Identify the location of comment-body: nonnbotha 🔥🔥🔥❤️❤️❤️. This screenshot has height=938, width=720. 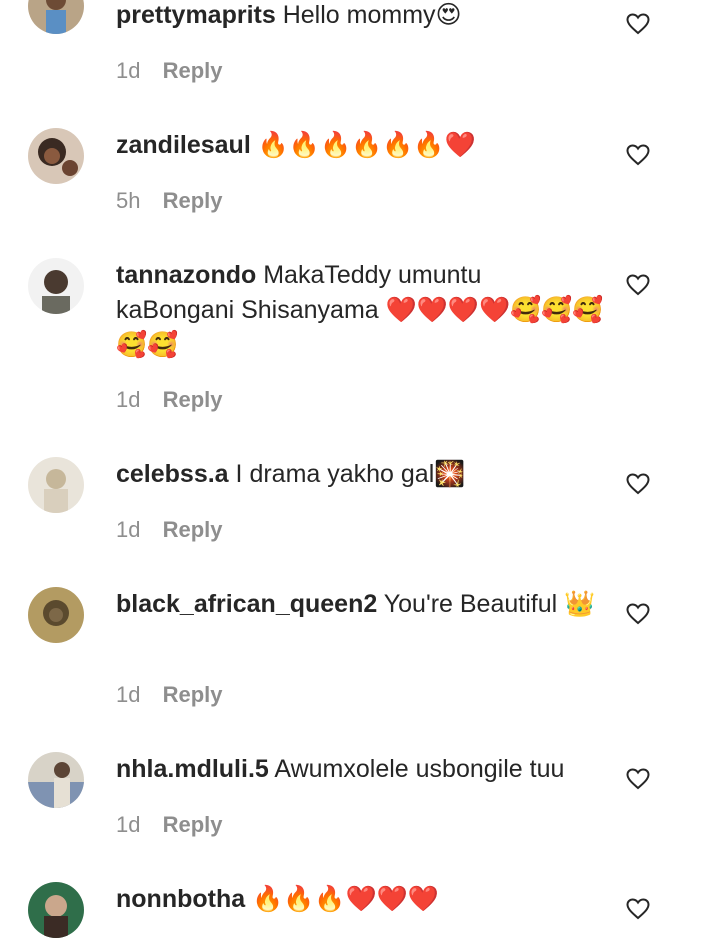
(361, 899).